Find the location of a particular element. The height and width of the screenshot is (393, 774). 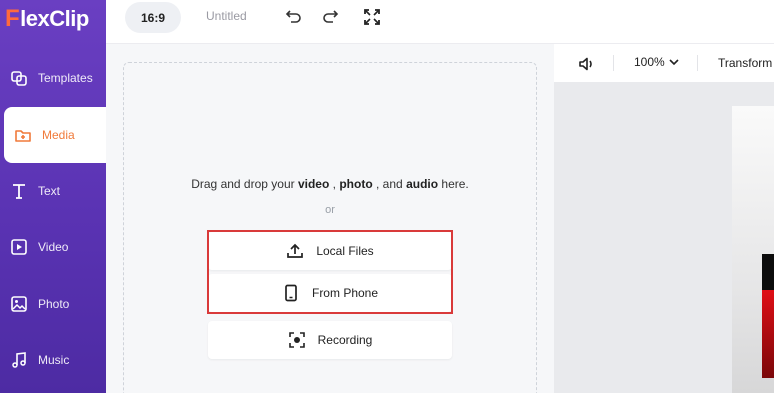

sidebar-item-music: Music is located at coordinates (53, 360).